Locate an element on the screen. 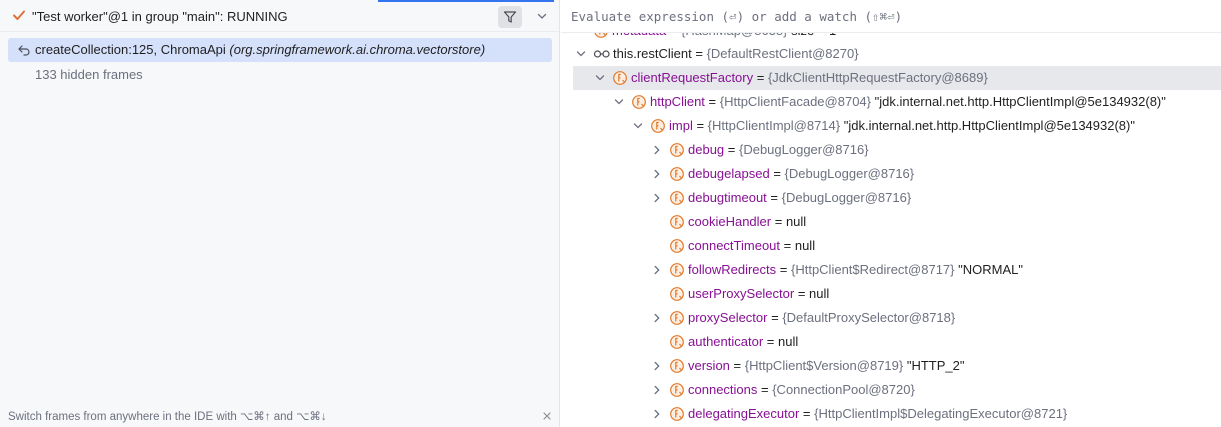 The height and width of the screenshot is (427, 1221). variable-row: userProxySelector = null is located at coordinates (891, 294).